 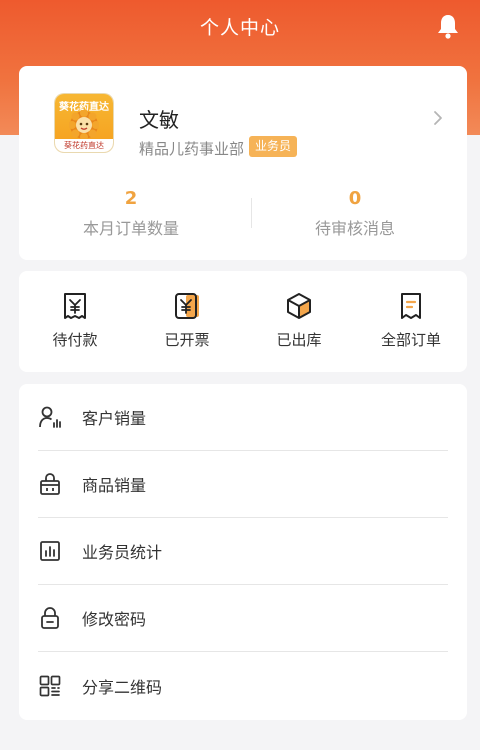 I want to click on orders-card: 待付款 已开票 已出库 全部订单, so click(x=243, y=321).